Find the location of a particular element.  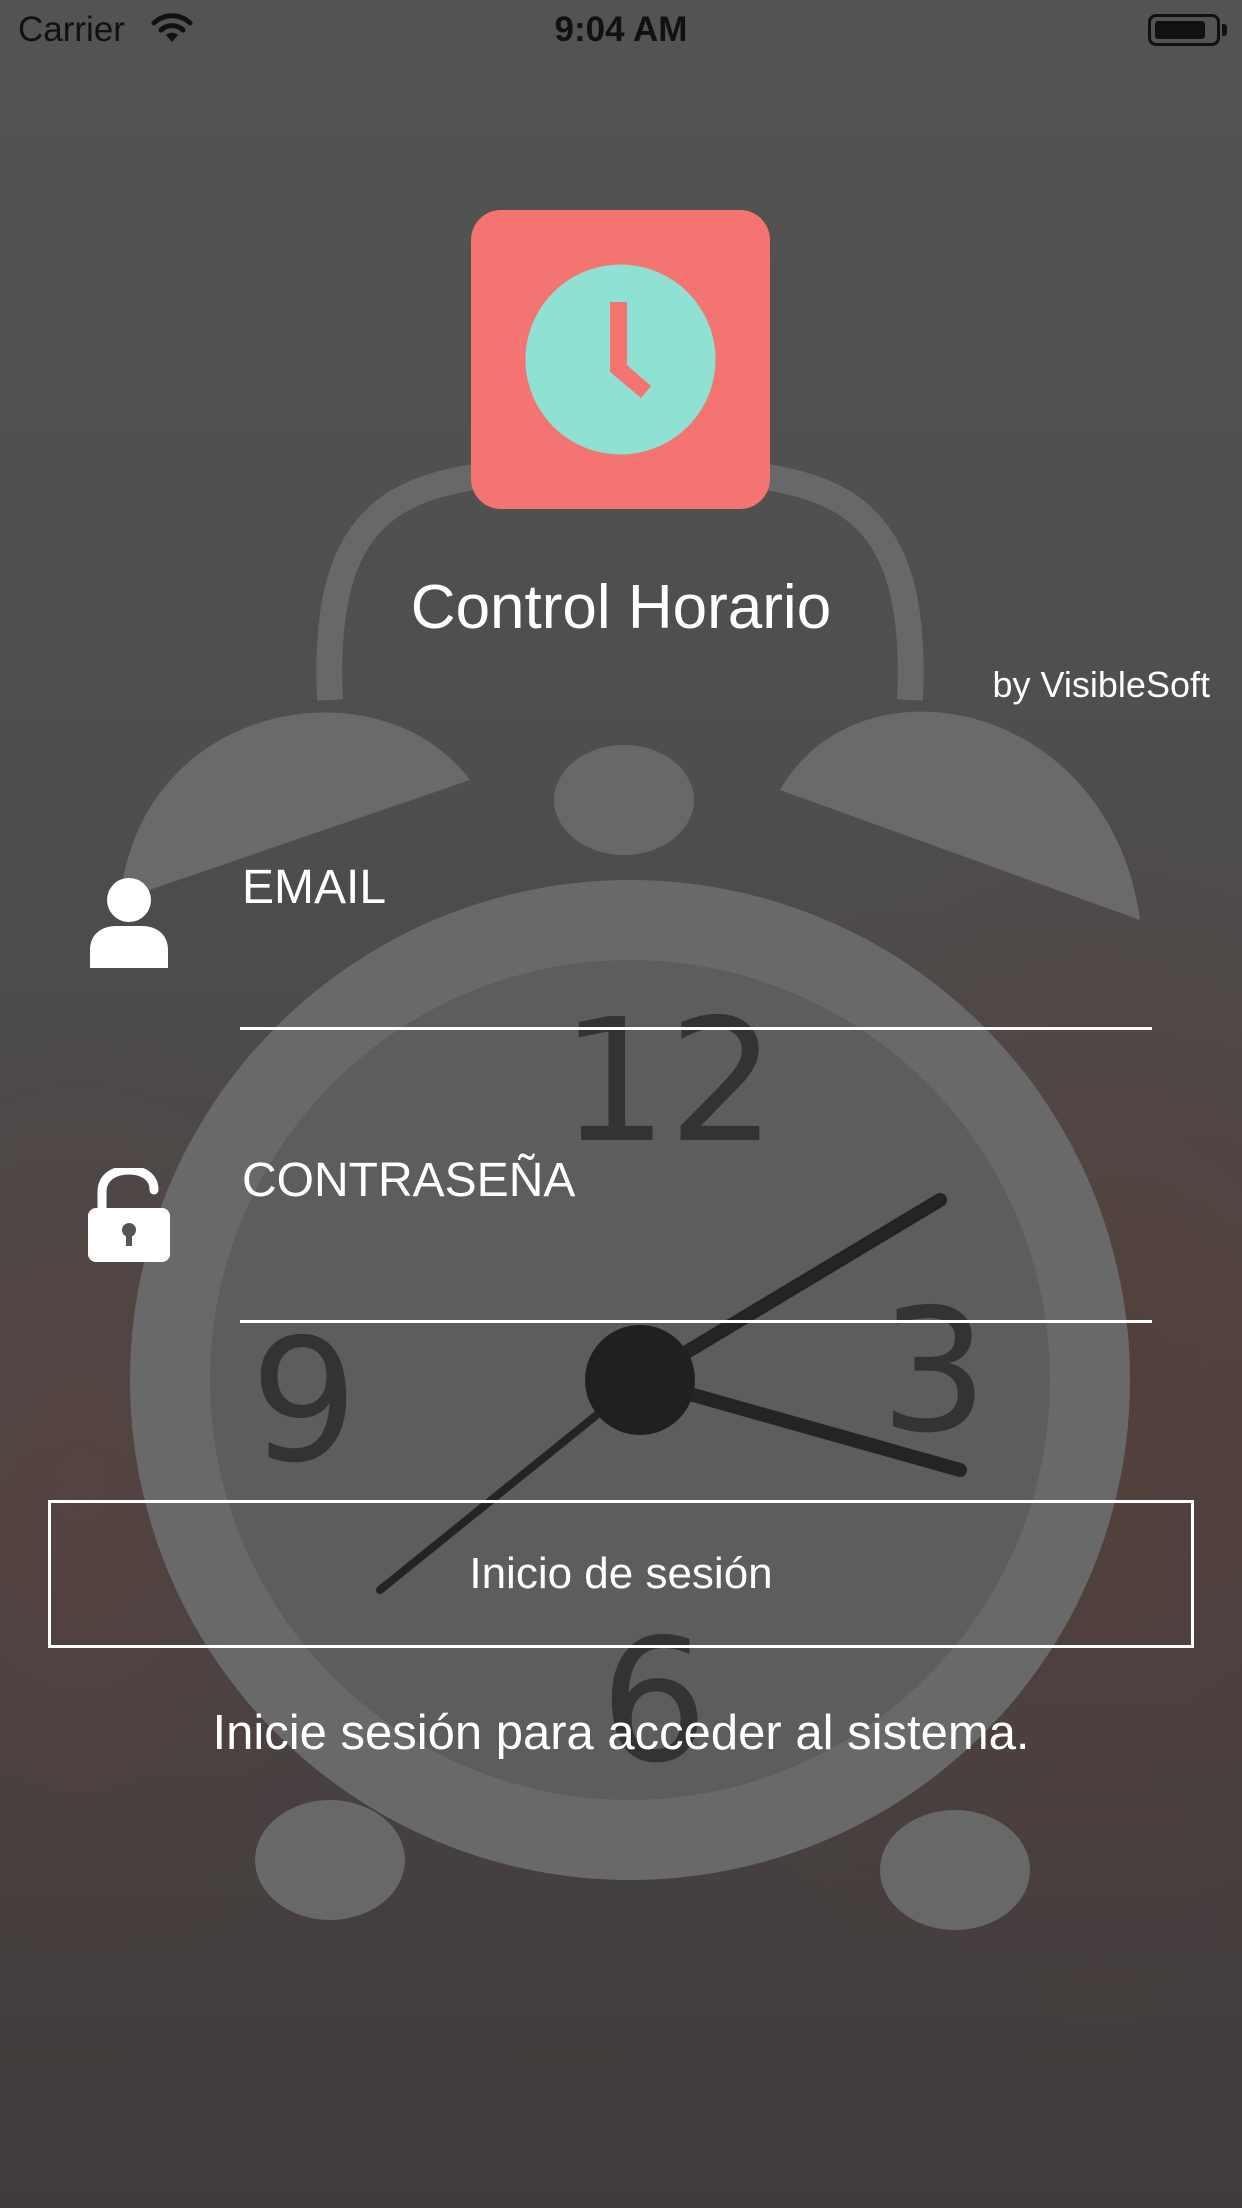

login-button-label: Inicio de sesión is located at coordinates (621, 1573).